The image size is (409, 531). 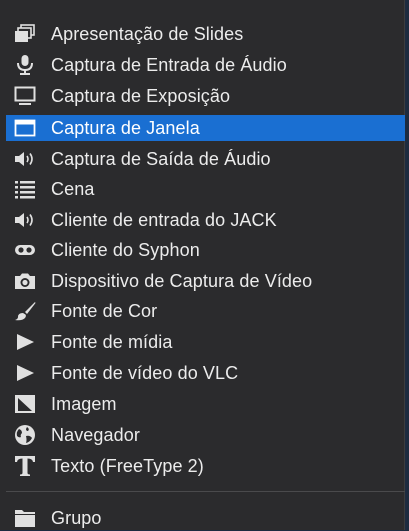 I want to click on menu-item-label: Imagem, so click(x=84, y=403).